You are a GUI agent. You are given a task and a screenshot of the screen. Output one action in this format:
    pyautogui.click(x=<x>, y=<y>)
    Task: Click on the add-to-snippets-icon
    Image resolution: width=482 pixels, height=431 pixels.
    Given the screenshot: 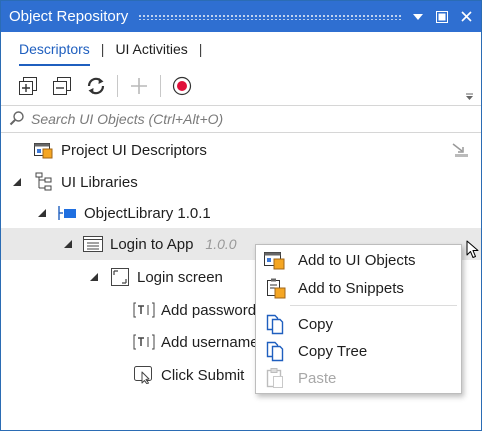 What is the action you would take?
    pyautogui.click(x=275, y=288)
    